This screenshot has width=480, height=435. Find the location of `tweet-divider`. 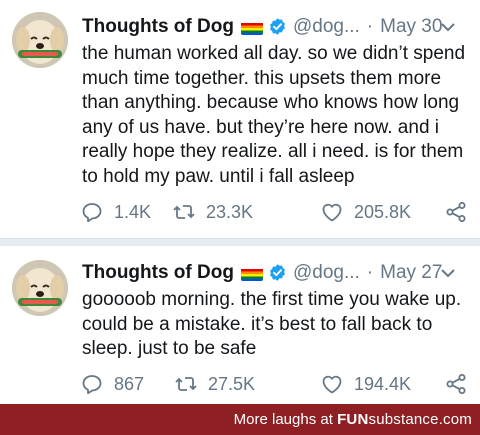

tweet-divider is located at coordinates (240, 242).